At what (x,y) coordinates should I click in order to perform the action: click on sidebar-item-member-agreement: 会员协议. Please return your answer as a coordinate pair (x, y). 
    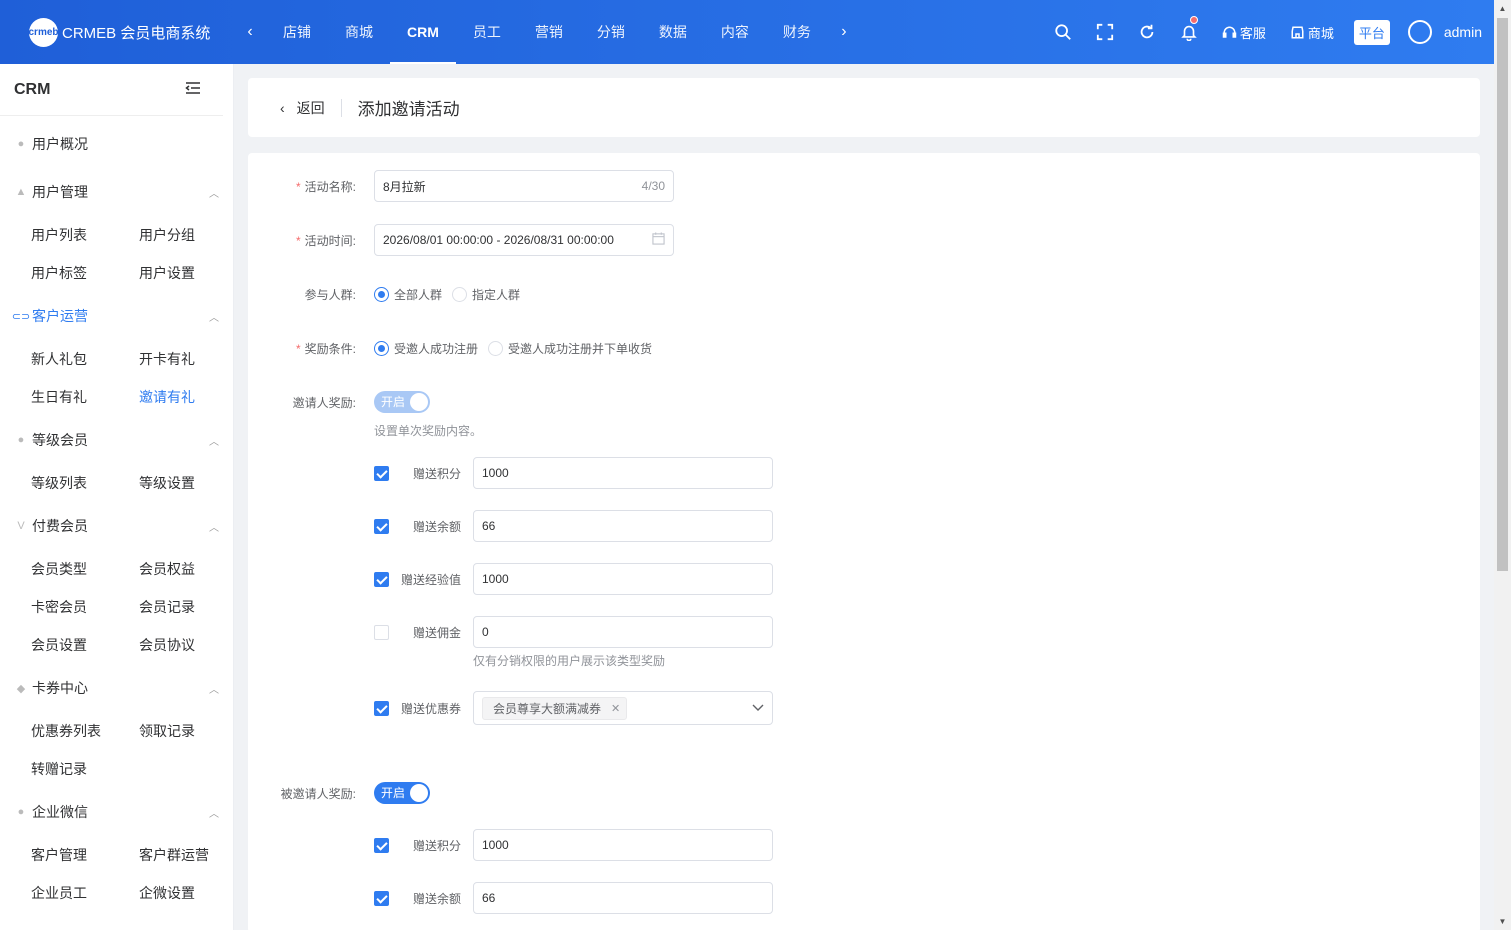
    Looking at the image, I should click on (186, 645).